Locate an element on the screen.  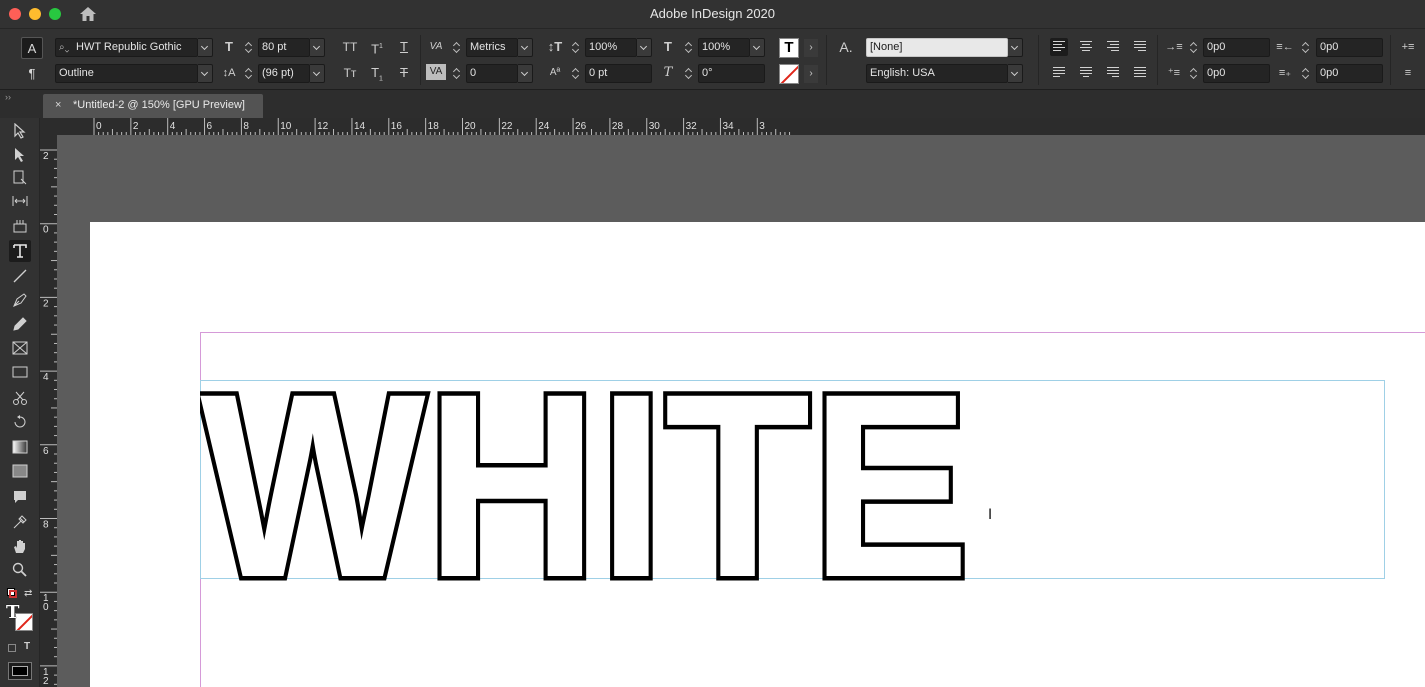
horizontal-scale-icon: T is located at coordinates (668, 46).